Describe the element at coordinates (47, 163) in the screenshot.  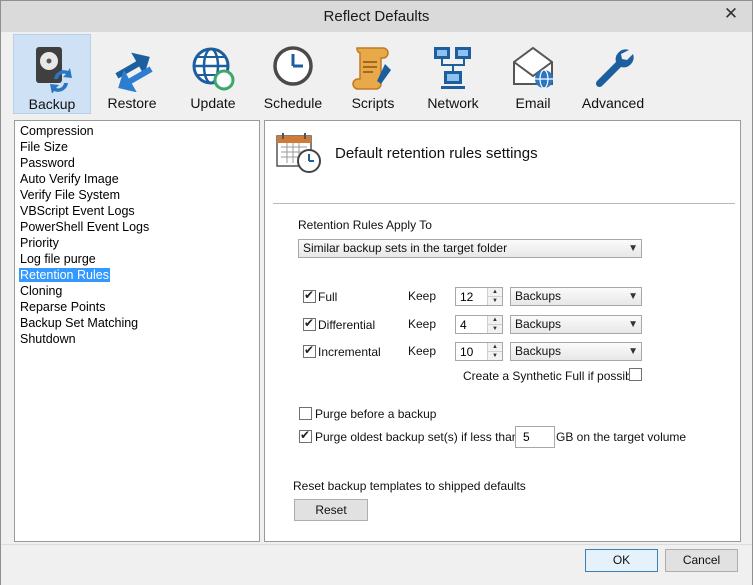
I see `nav-item-label: Password` at that location.